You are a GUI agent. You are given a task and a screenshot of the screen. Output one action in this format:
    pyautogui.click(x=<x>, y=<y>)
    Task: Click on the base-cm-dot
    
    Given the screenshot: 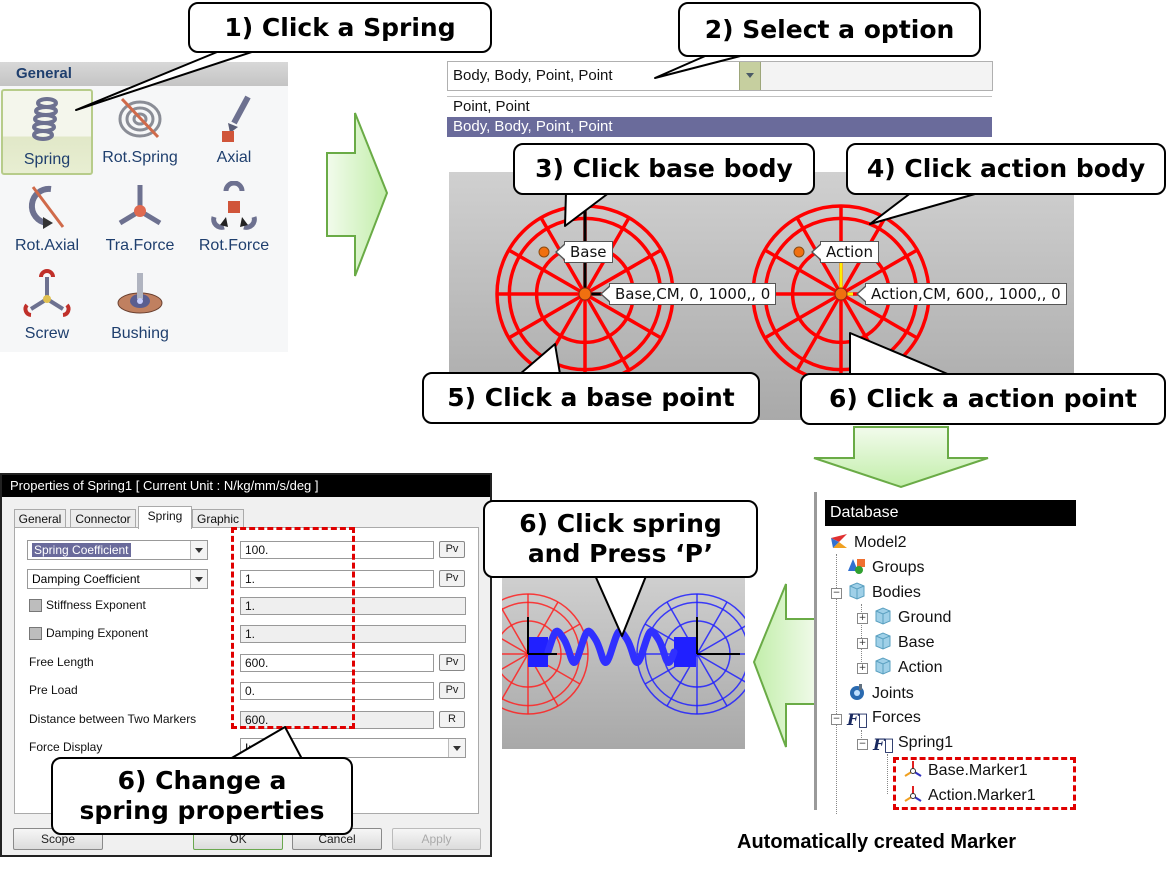 What is the action you would take?
    pyautogui.click(x=544, y=252)
    